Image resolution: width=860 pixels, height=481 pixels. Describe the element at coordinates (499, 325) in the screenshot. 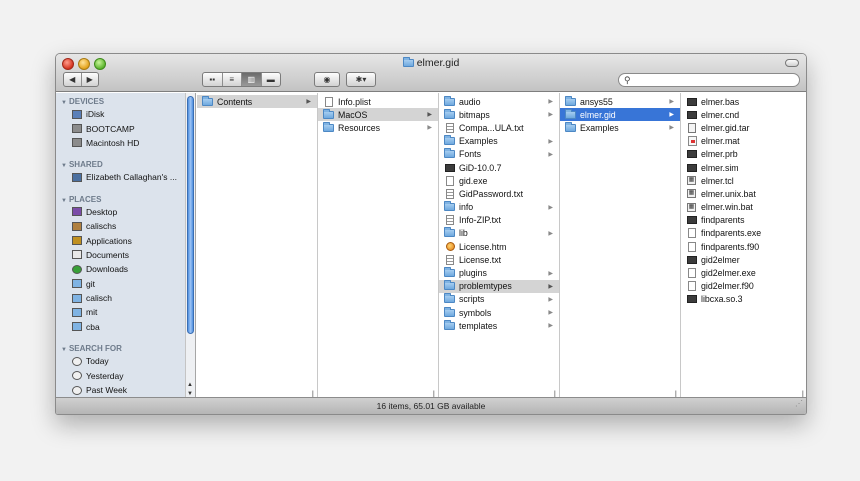

I see `file-item: templates ▶` at that location.